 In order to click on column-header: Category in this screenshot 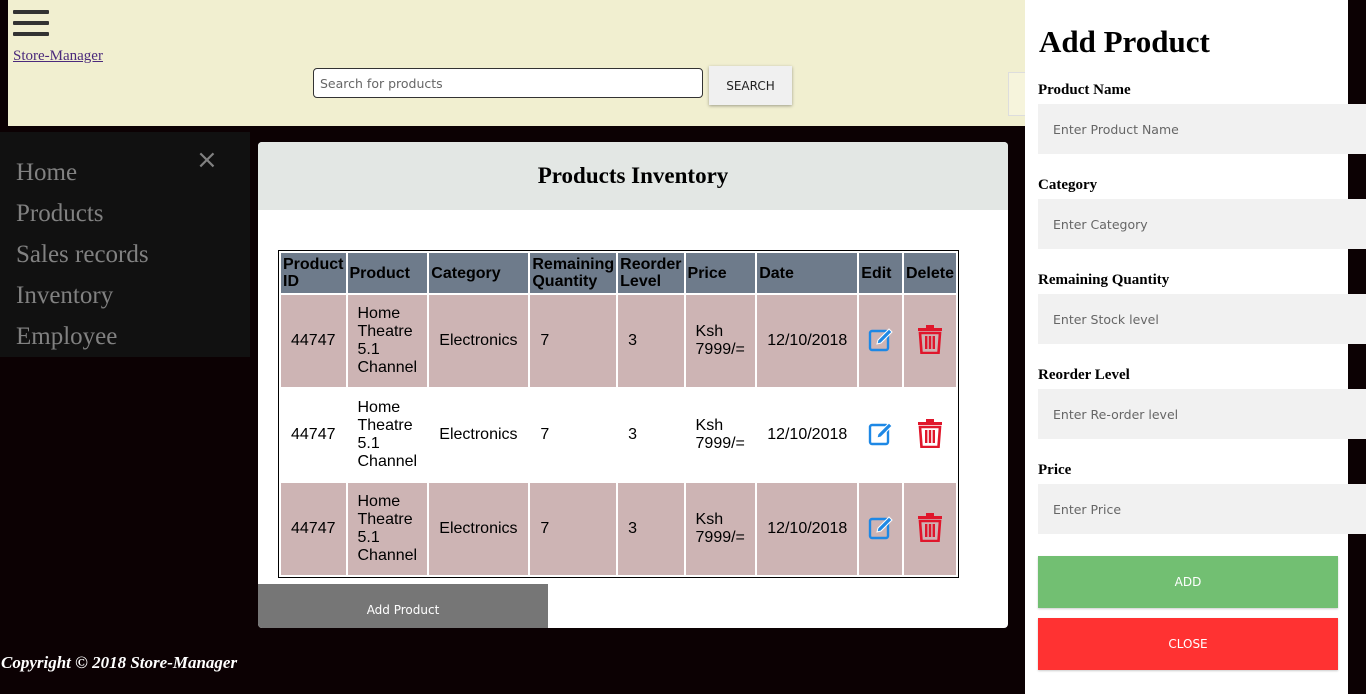, I will do `click(479, 273)`.